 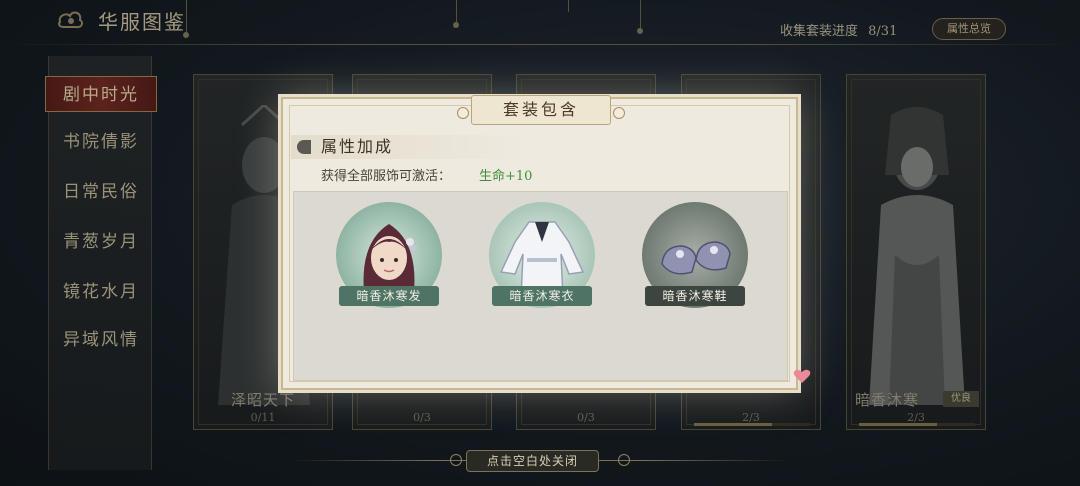 What do you see at coordinates (506, 176) in the screenshot?
I see `bonus-text: 生命+10` at bounding box center [506, 176].